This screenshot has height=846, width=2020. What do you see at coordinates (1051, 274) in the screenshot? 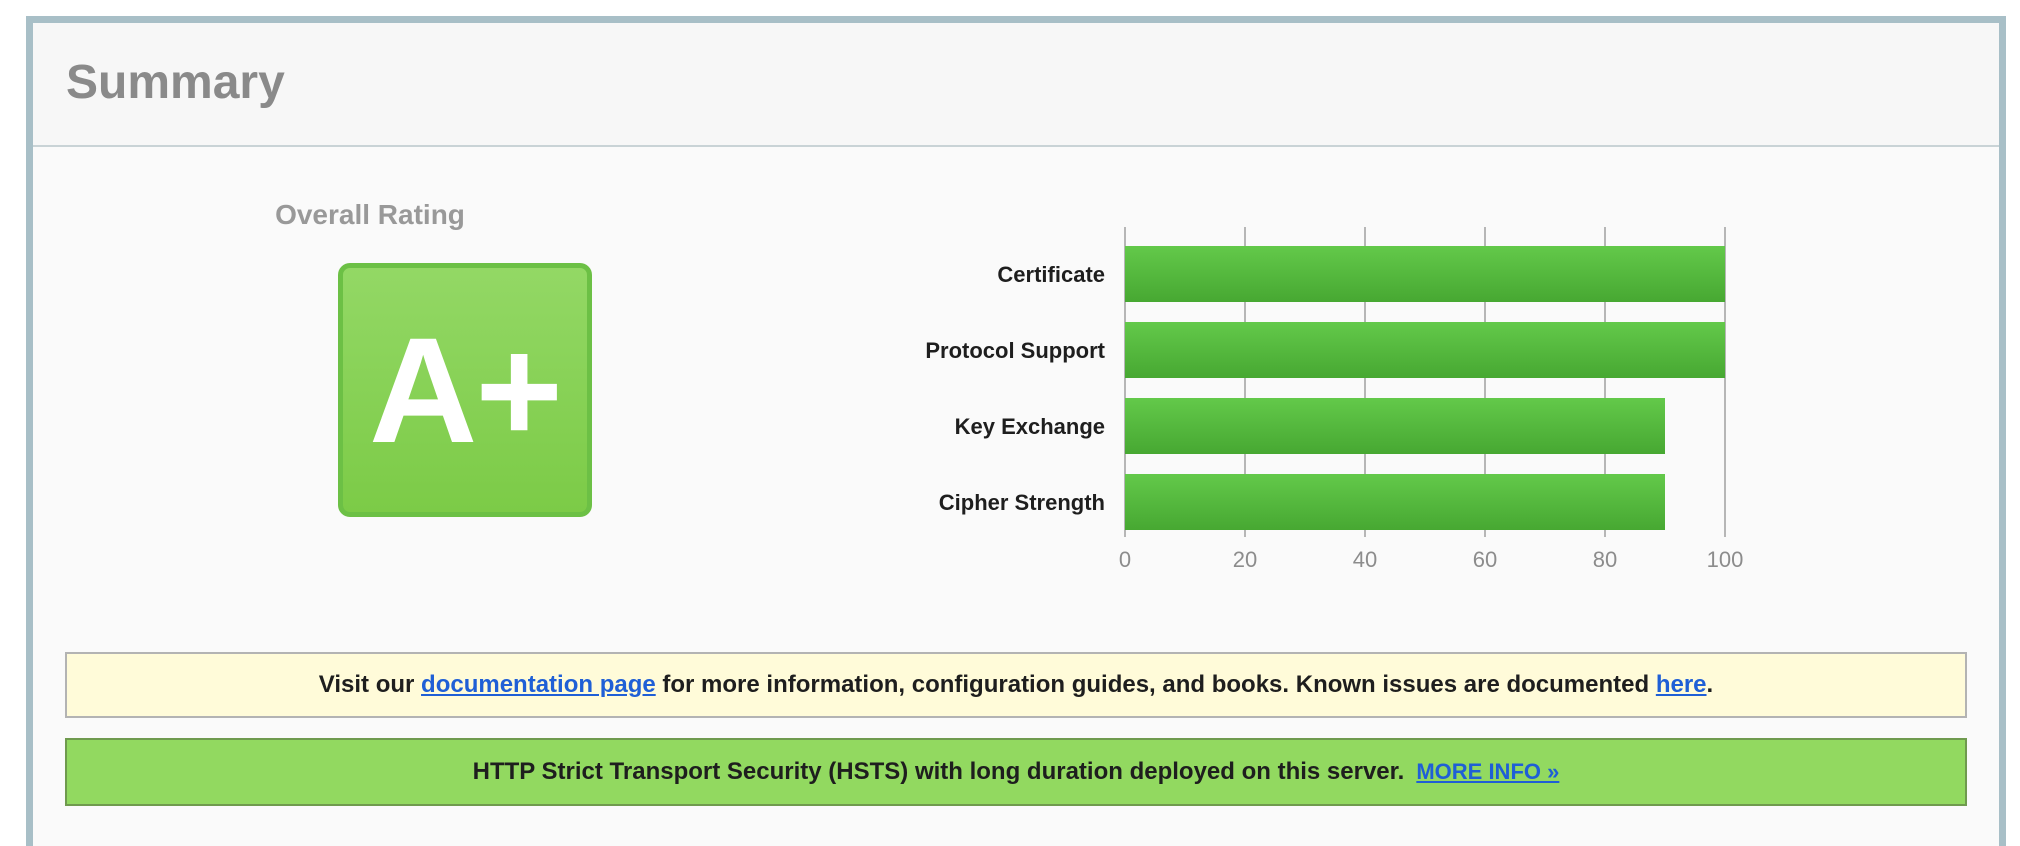
I see `category-label: Certificate` at bounding box center [1051, 274].